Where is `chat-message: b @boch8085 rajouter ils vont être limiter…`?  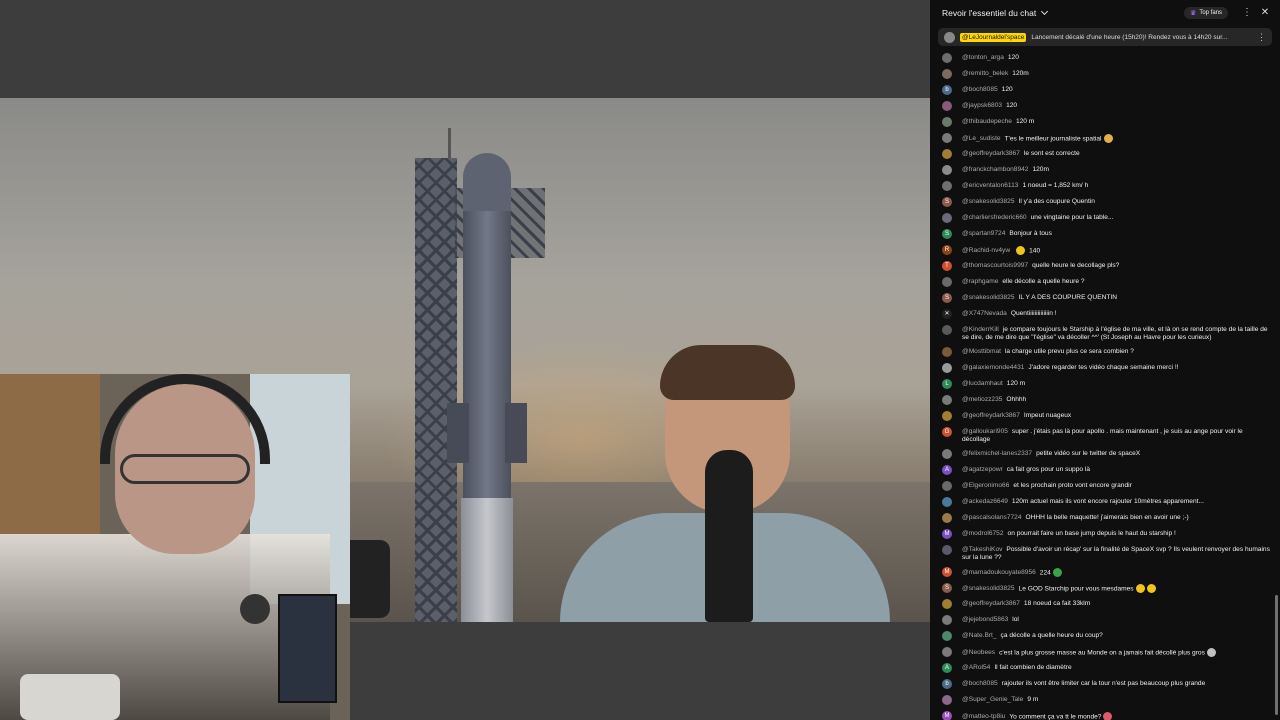 chat-message: b @boch8085 rajouter ils vont être limiter… is located at coordinates (1105, 684).